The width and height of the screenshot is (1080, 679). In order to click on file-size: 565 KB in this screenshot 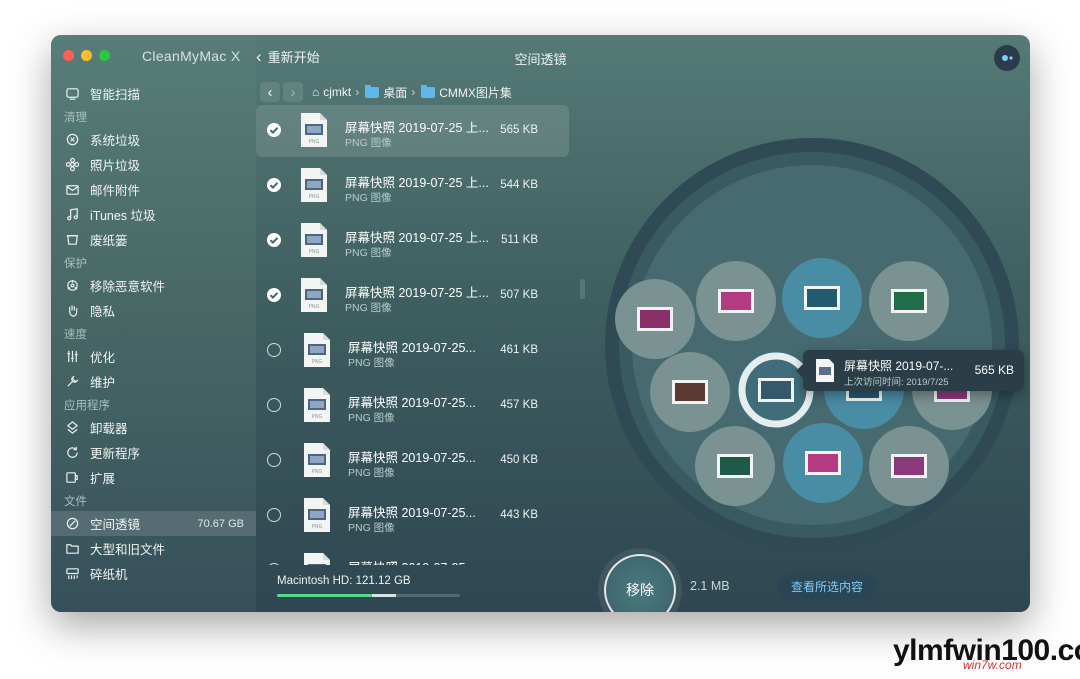, I will do `click(519, 130)`.